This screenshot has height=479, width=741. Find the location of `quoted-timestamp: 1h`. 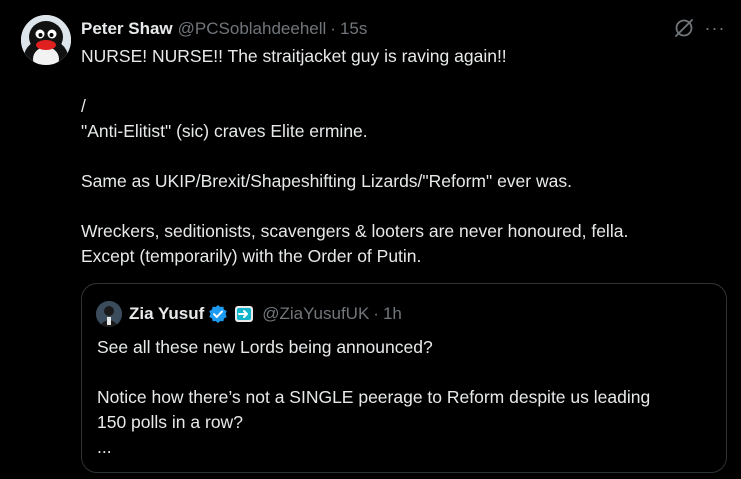

quoted-timestamp: 1h is located at coordinates (392, 314).